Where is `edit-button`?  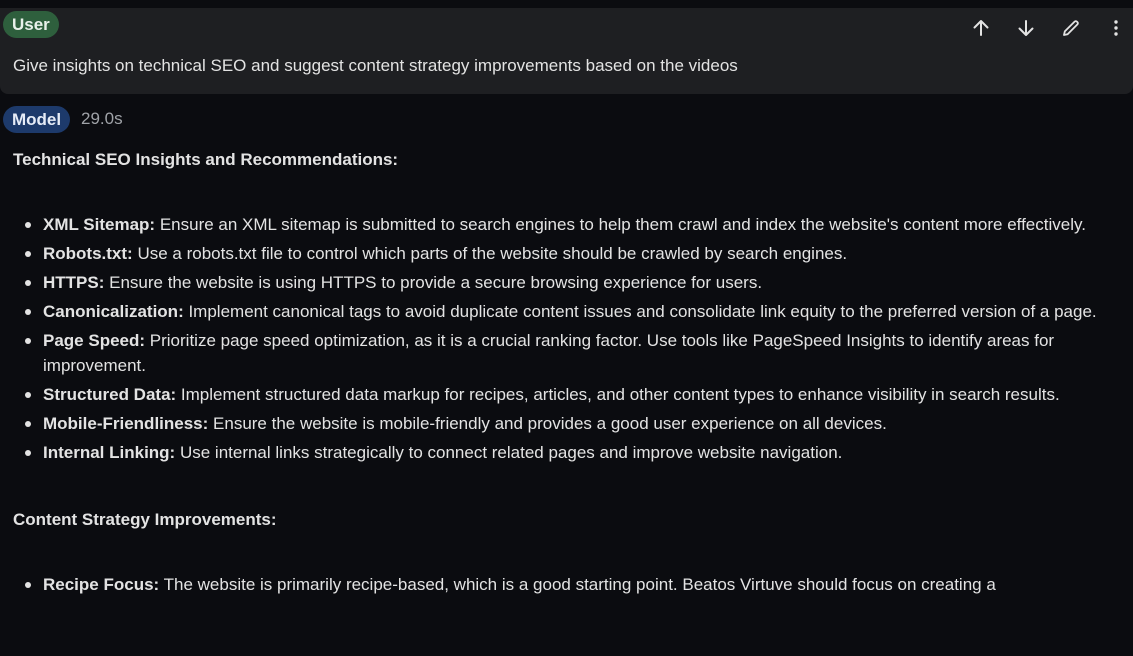 edit-button is located at coordinates (1071, 28).